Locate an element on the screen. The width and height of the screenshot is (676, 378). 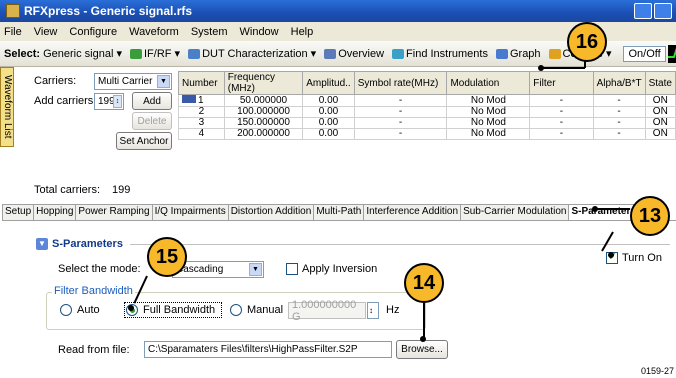
callout-dot is located at coordinates (131, 308).